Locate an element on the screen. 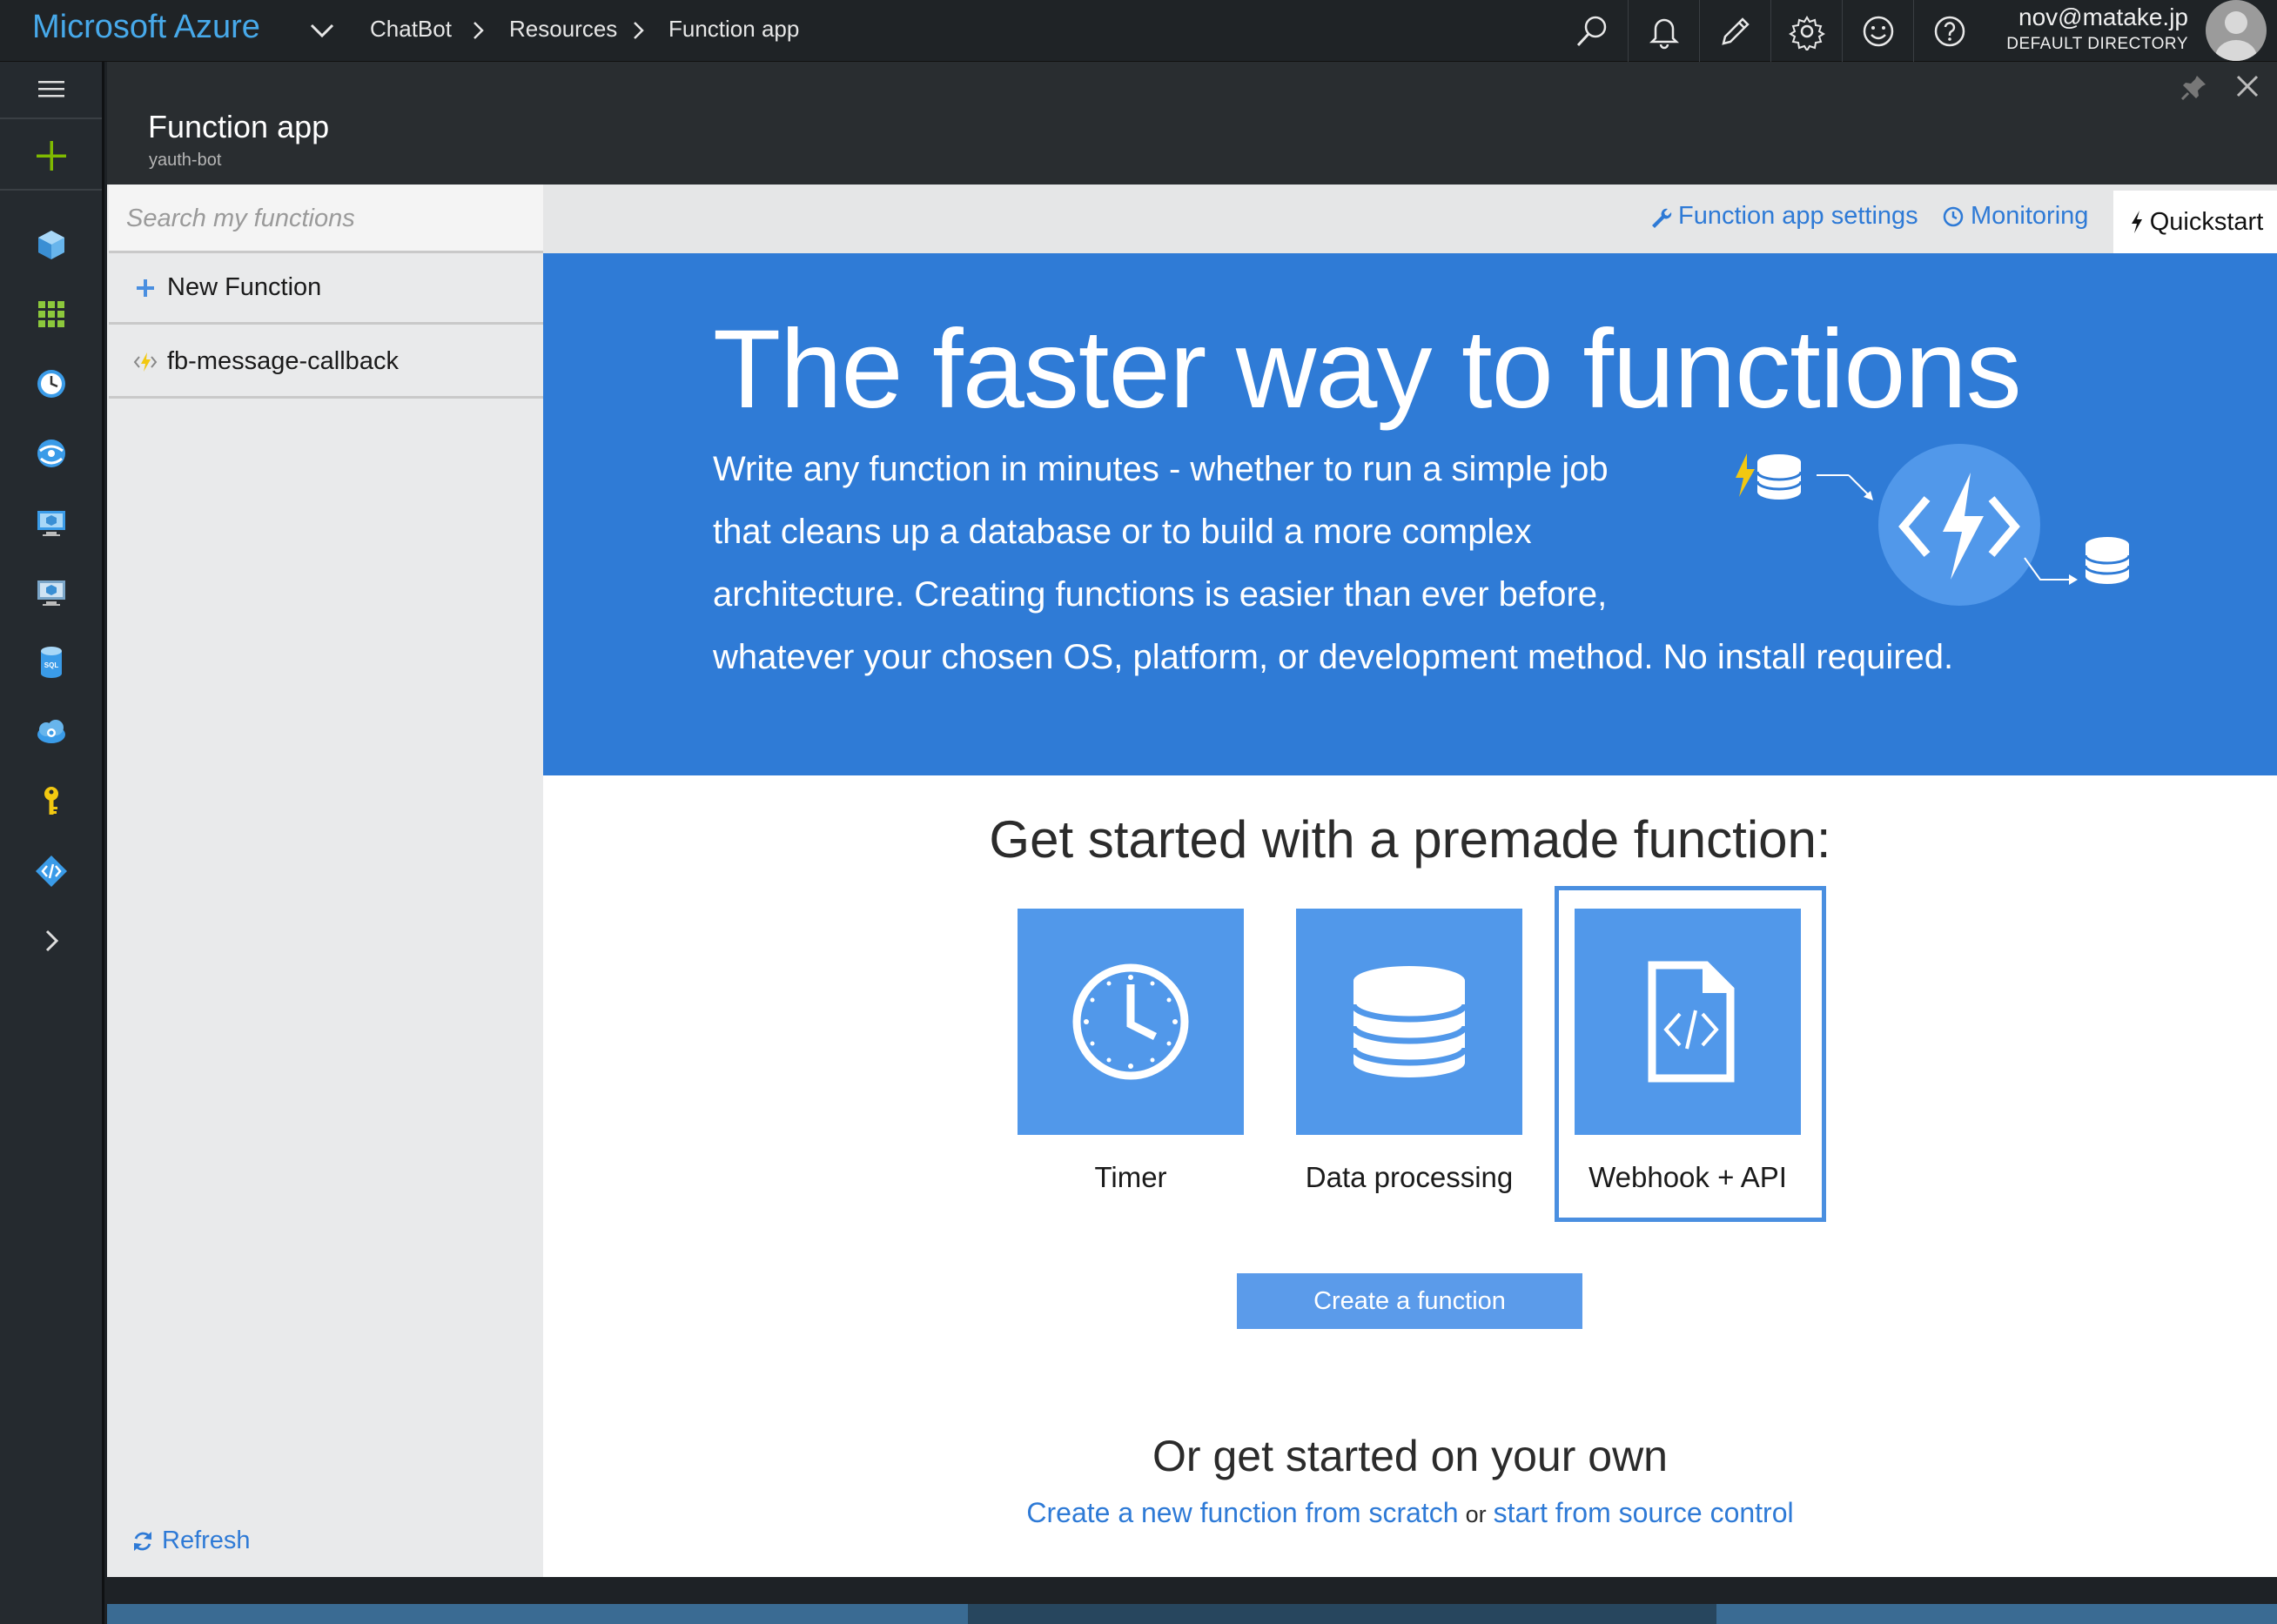 This screenshot has width=2277, height=1624. function-bolt-icon is located at coordinates (145, 362).